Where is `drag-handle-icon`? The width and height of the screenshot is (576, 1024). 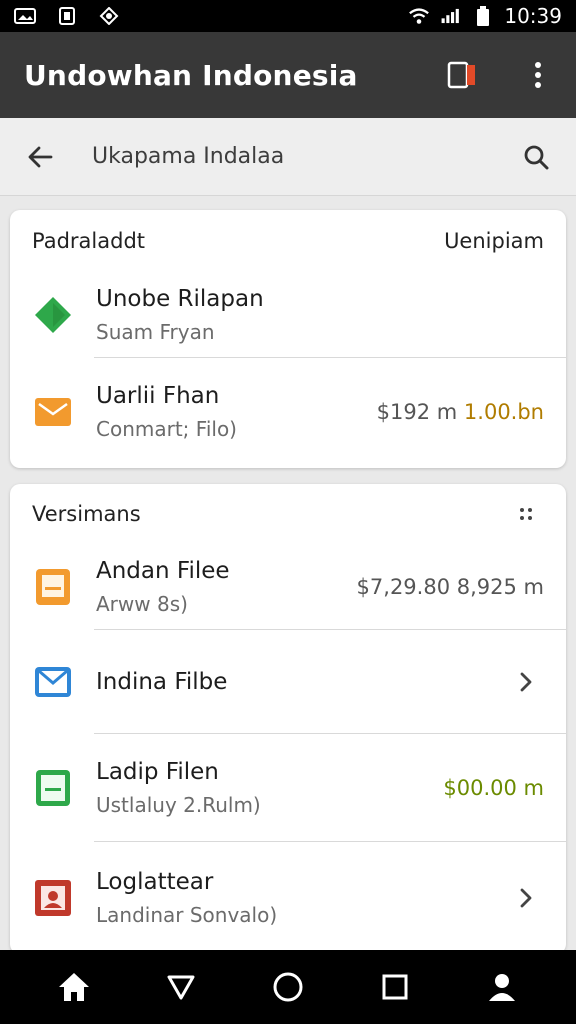
drag-handle-icon is located at coordinates (526, 514).